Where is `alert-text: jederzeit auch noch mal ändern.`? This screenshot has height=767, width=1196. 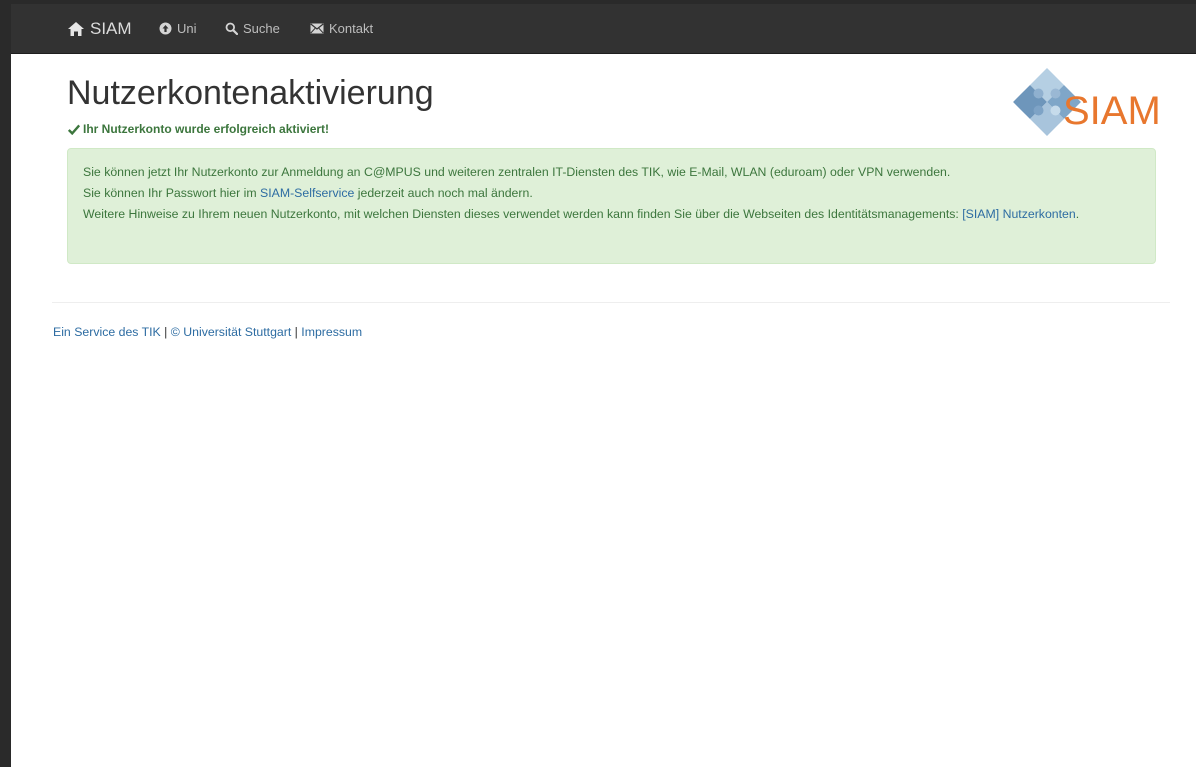 alert-text: jederzeit auch noch mal ändern. is located at coordinates (443, 193).